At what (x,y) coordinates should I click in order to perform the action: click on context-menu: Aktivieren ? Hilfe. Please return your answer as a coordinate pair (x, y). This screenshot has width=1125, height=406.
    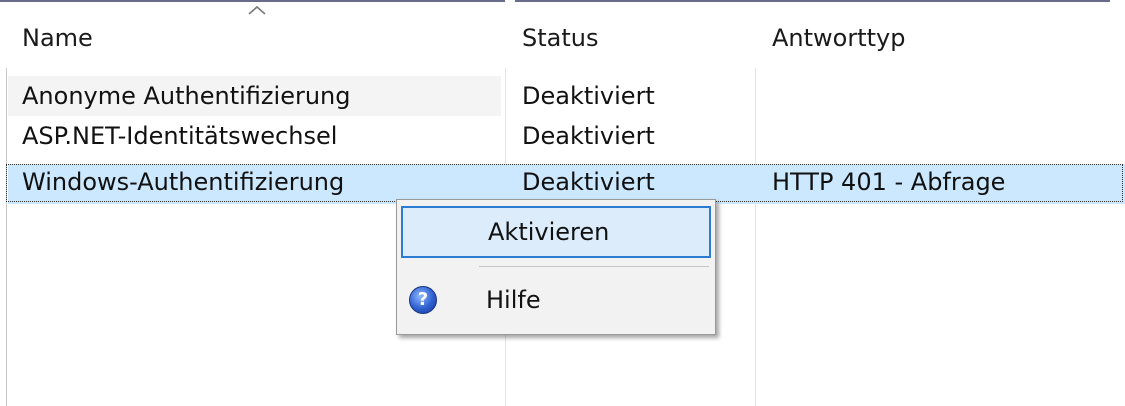
    Looking at the image, I should click on (556, 267).